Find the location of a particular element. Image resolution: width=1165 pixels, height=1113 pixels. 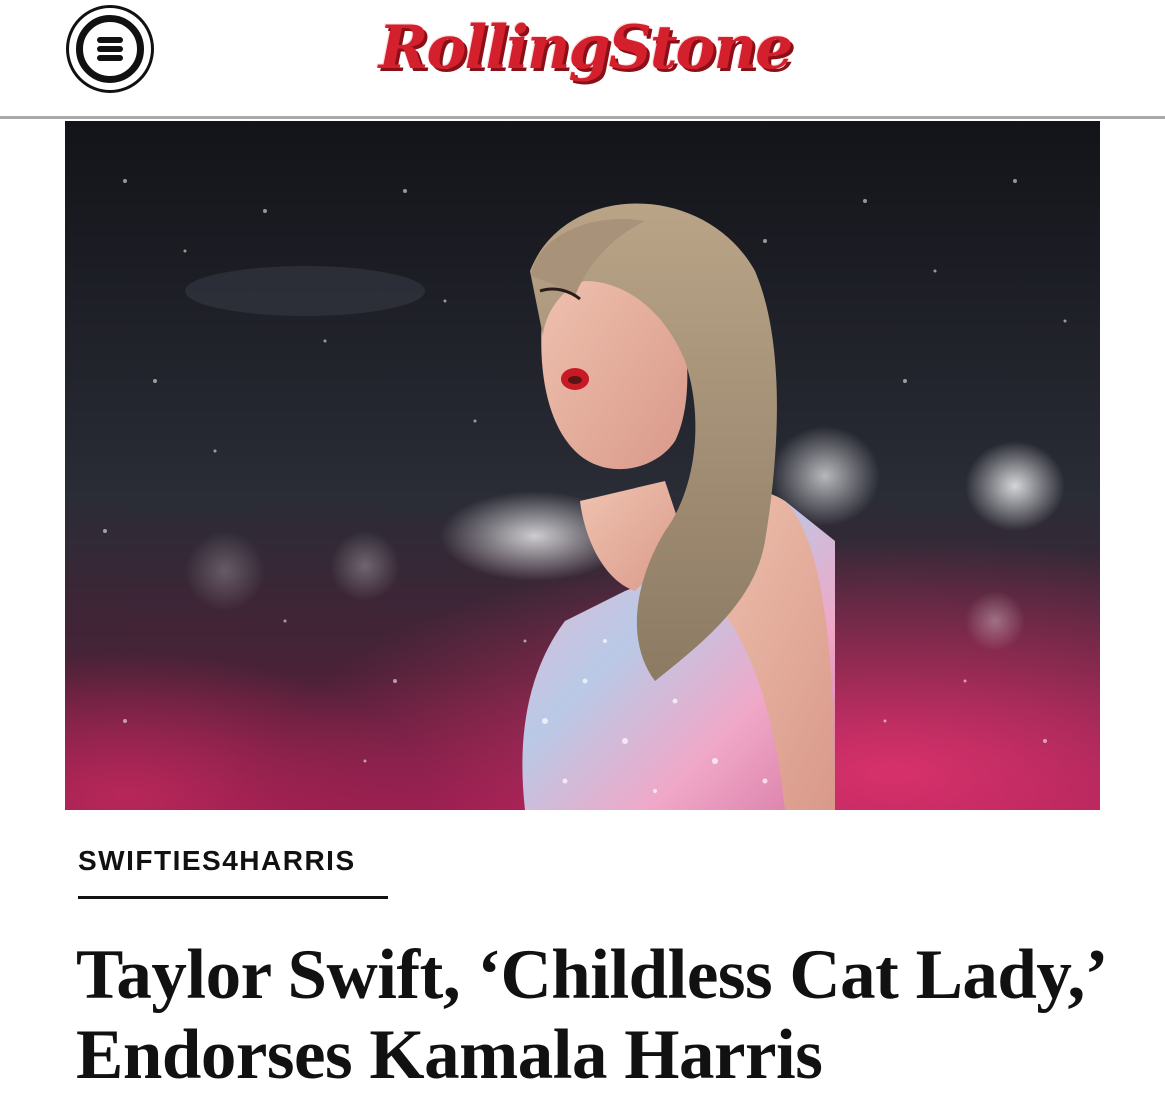

menu-button is located at coordinates (110, 49).